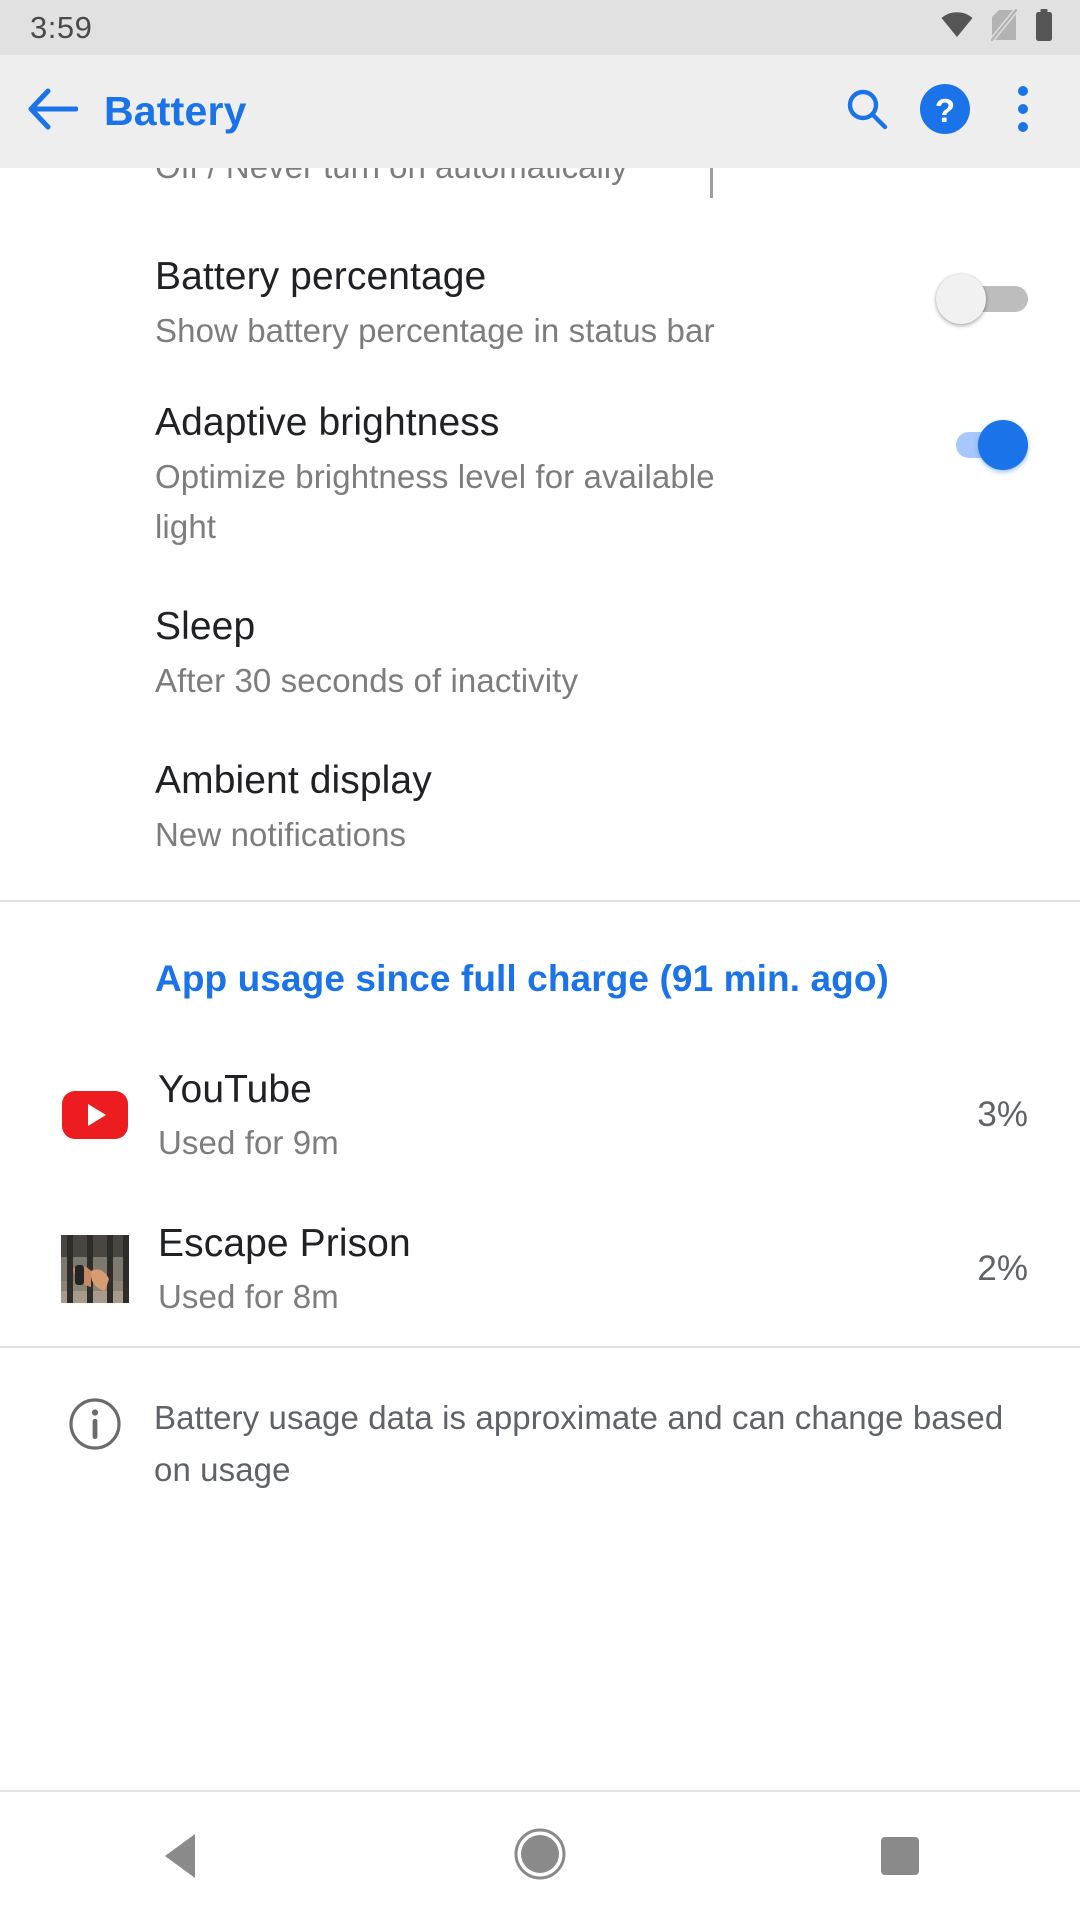 The image size is (1080, 1920). Describe the element at coordinates (540, 189) in the screenshot. I see `clipped-preference-row: Off / Never turn on automatically` at that location.